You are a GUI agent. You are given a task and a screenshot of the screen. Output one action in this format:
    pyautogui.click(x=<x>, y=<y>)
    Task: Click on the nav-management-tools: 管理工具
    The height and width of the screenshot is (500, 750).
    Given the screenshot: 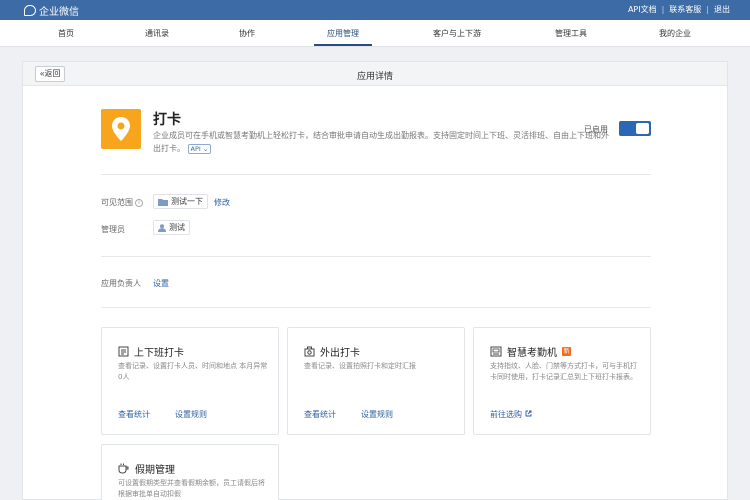 What is the action you would take?
    pyautogui.click(x=571, y=33)
    